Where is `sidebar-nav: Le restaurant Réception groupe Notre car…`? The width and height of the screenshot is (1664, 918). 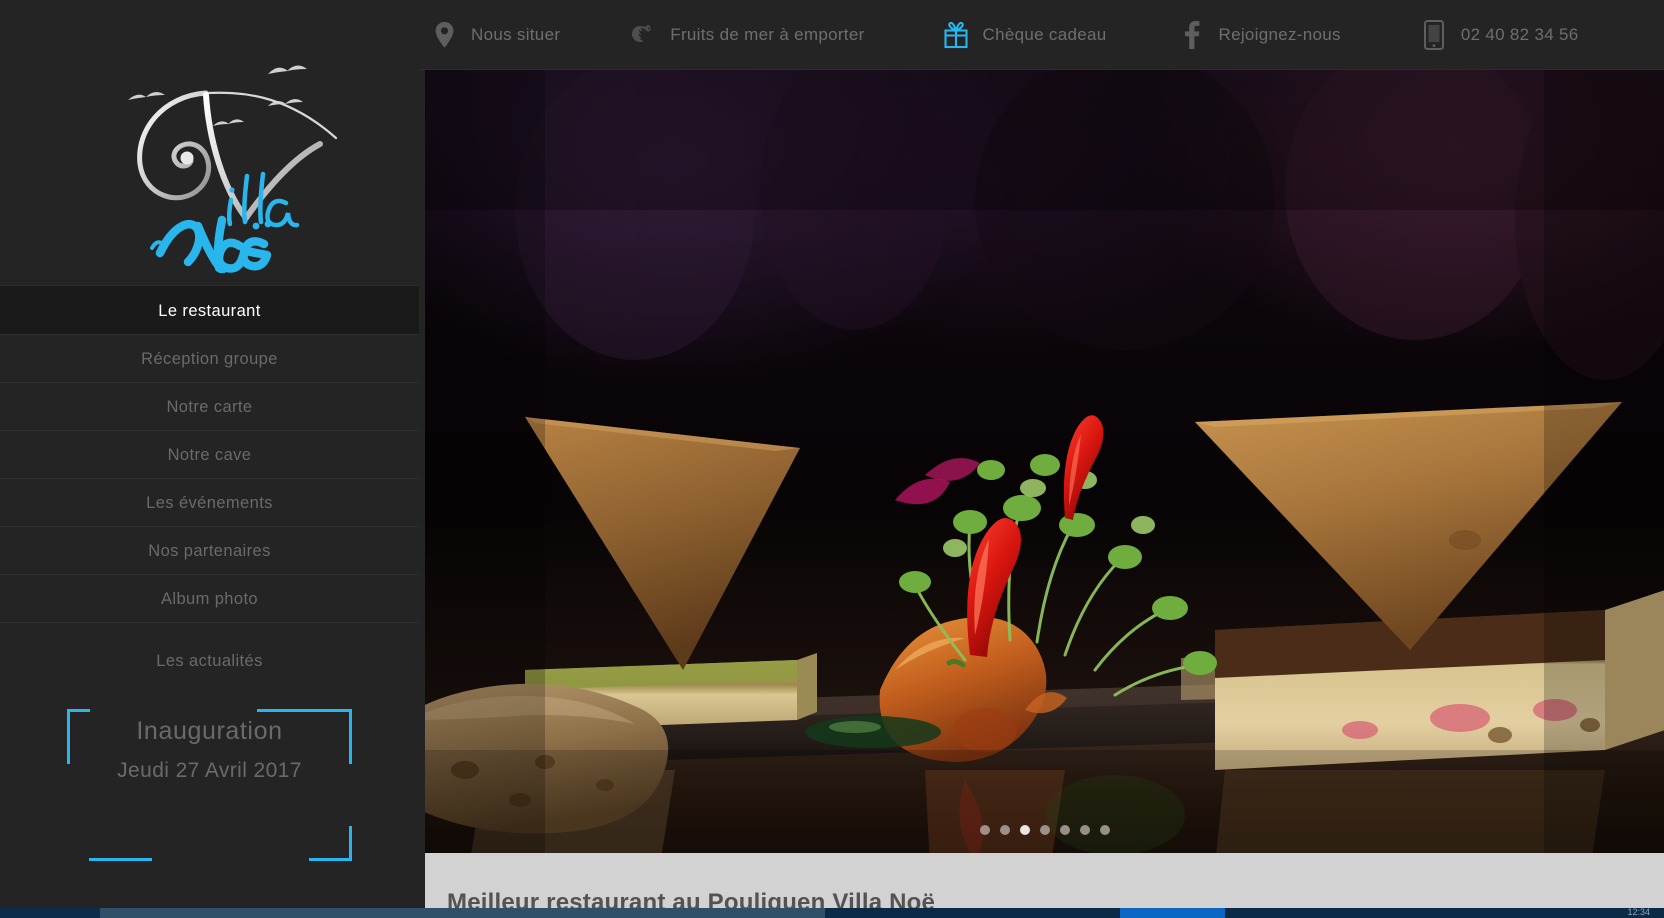 sidebar-nav: Le restaurant Réception groupe Notre car… is located at coordinates (209, 485).